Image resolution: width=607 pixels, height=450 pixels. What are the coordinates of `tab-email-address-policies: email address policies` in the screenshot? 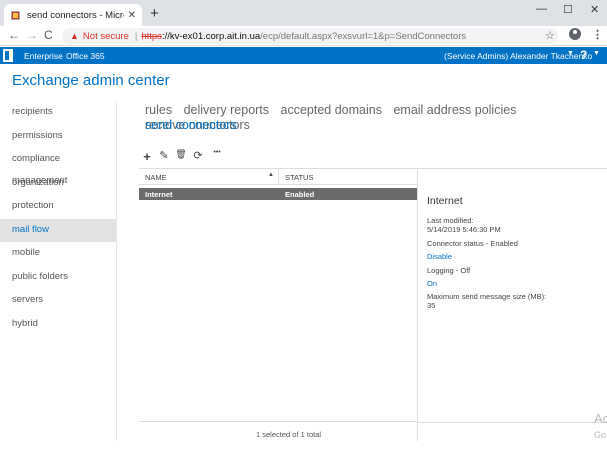 It's located at (454, 110).